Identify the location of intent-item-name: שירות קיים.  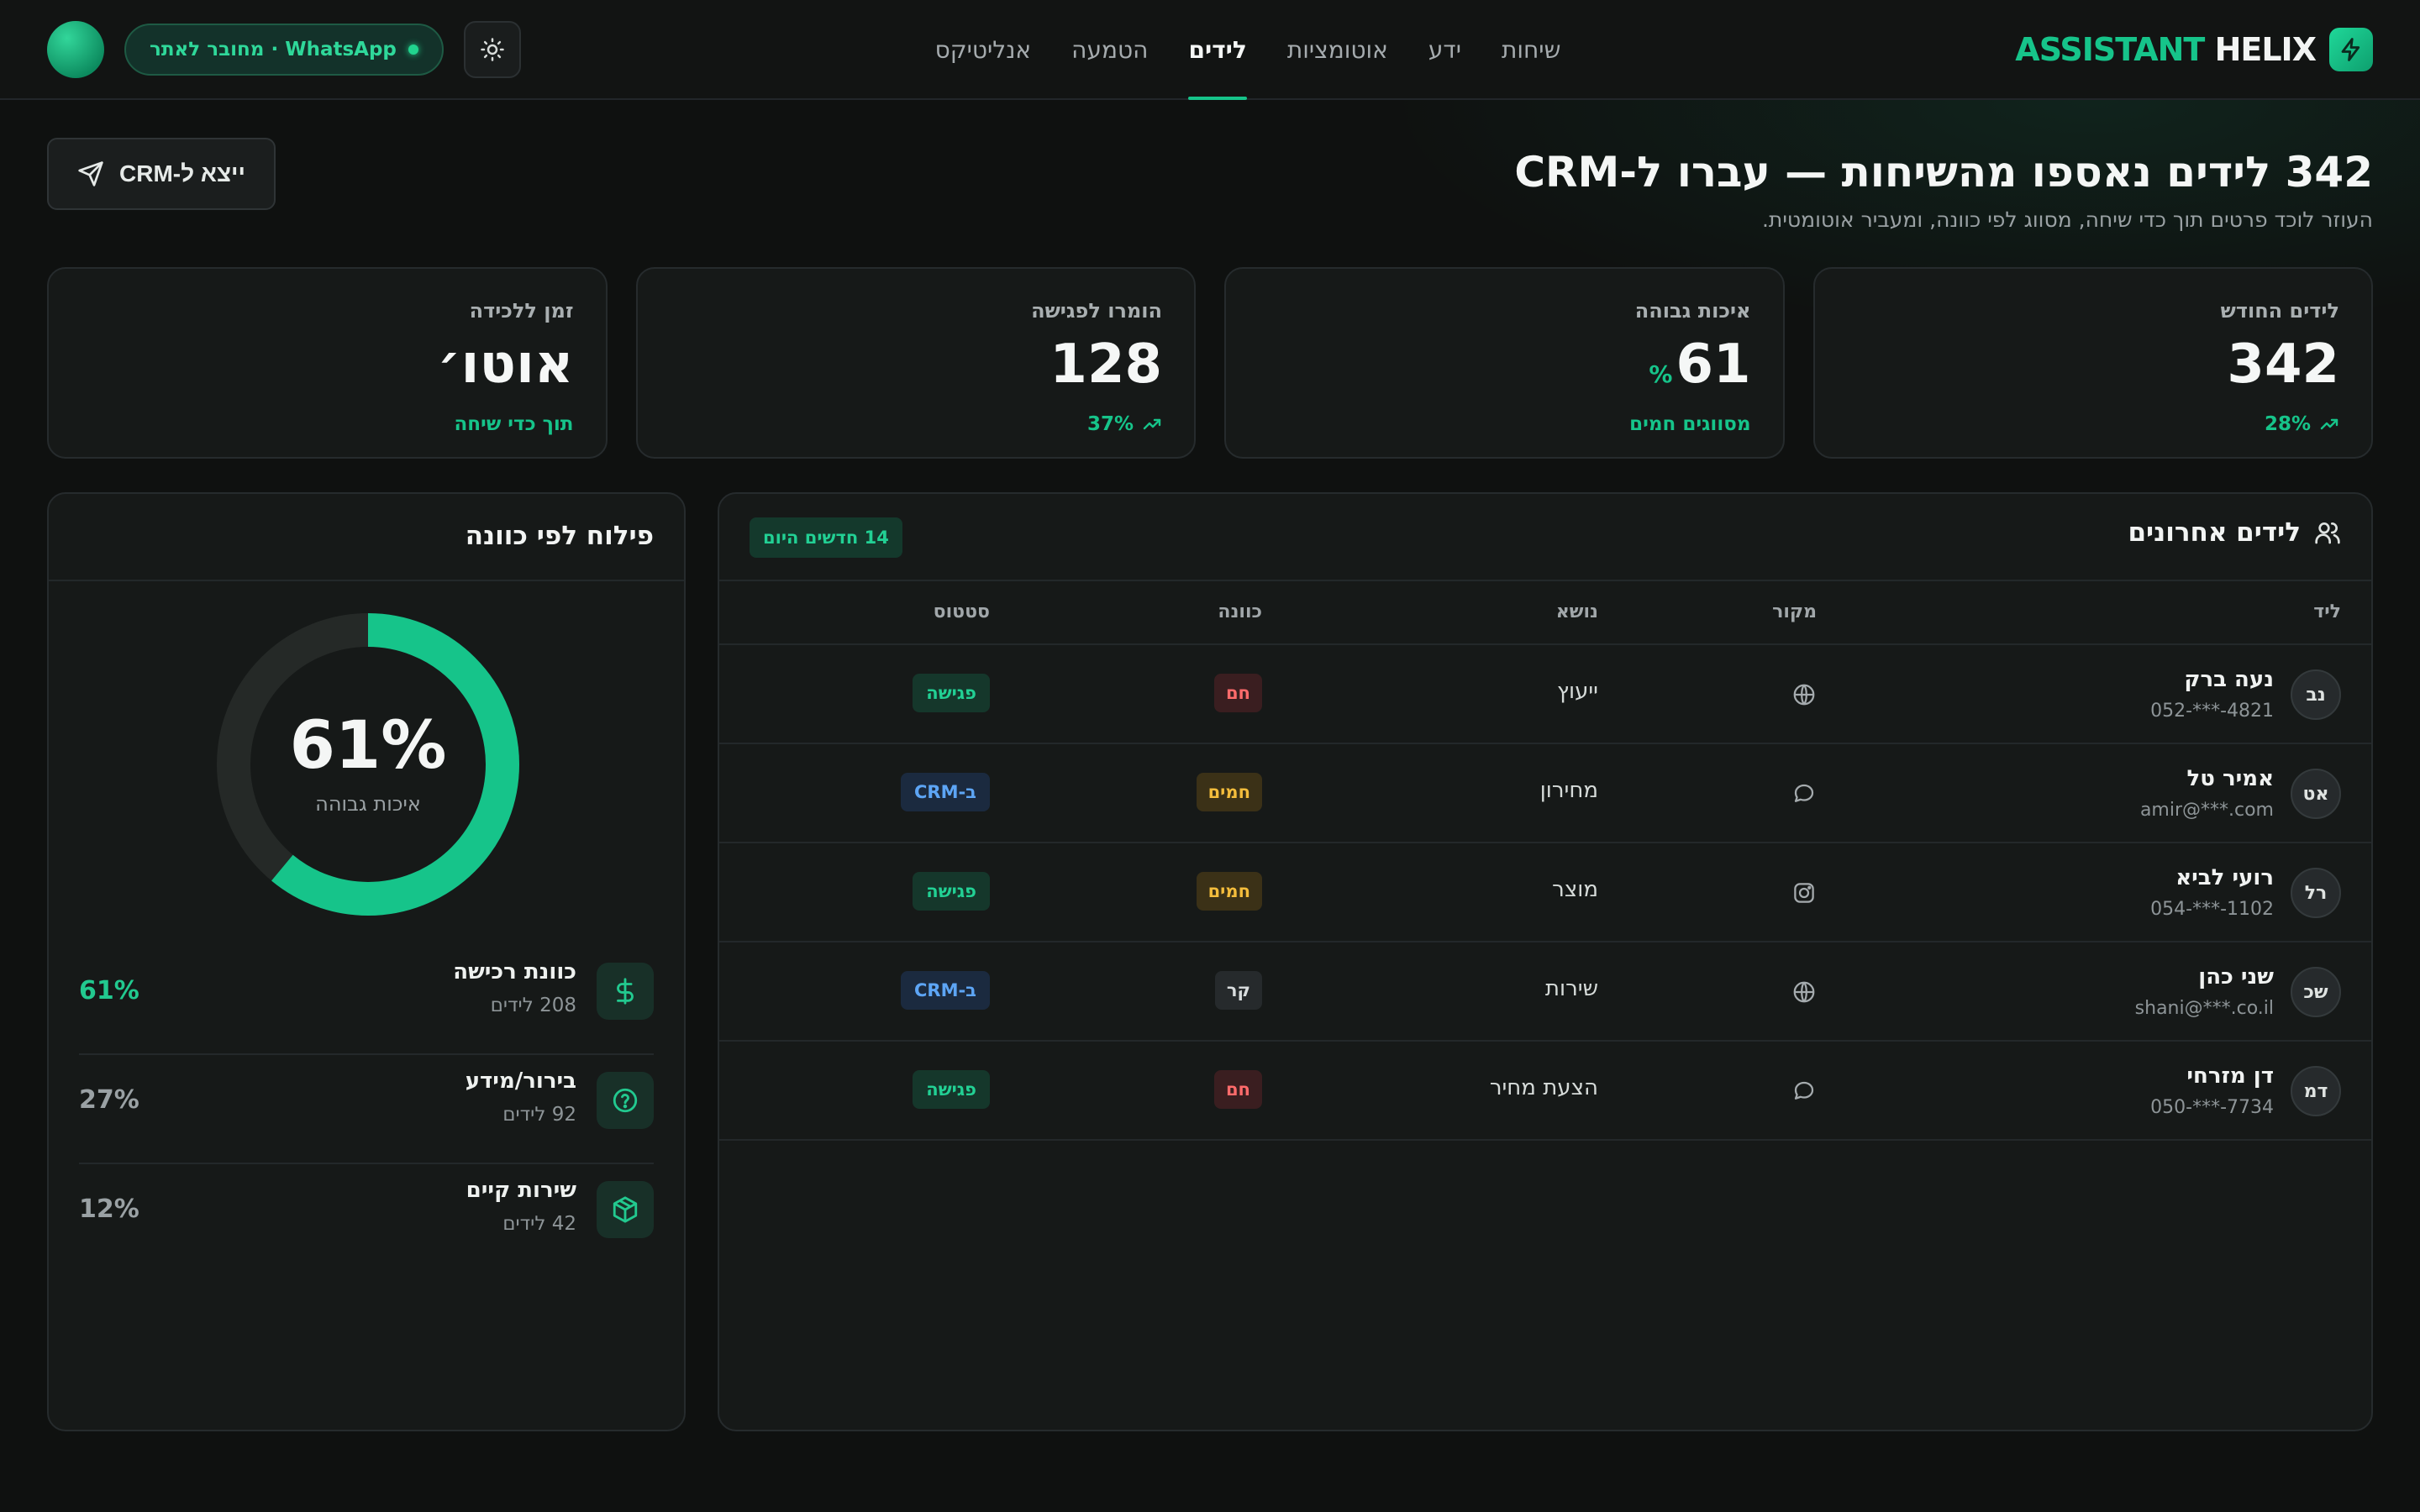
(521, 1190).